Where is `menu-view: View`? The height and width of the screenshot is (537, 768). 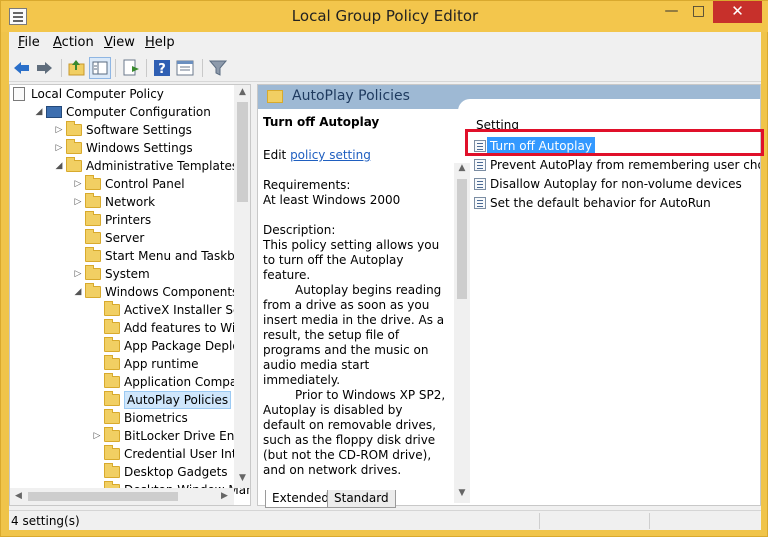 menu-view: View is located at coordinates (119, 42).